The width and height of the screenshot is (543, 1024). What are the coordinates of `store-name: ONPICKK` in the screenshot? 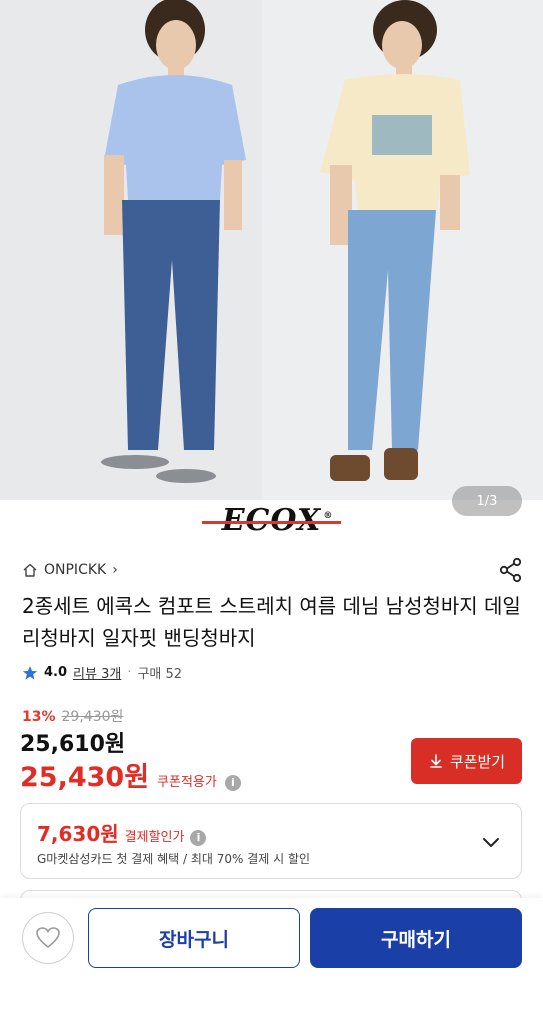 It's located at (75, 570).